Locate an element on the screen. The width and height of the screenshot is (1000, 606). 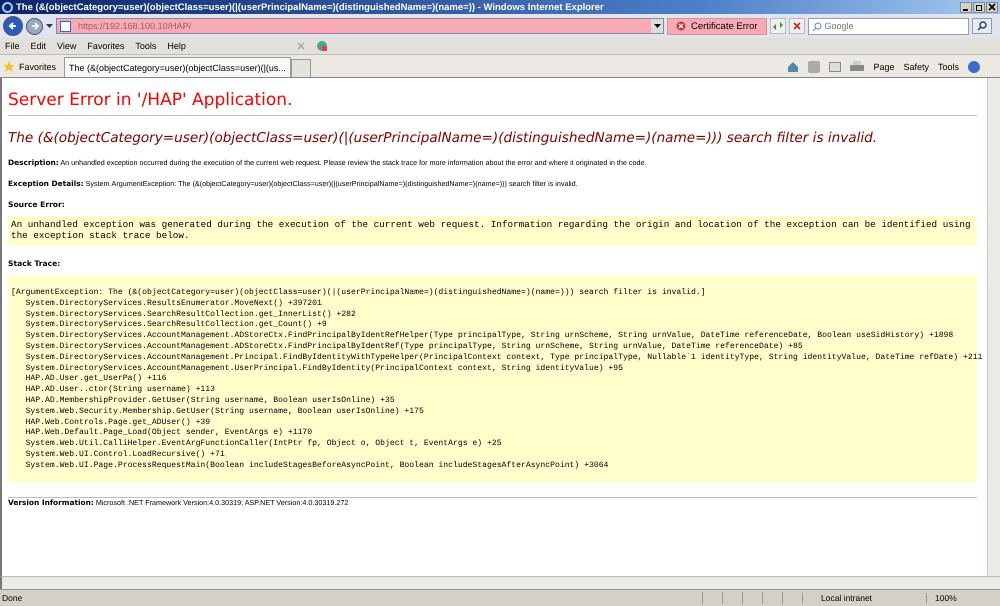
refresh-icon is located at coordinates (778, 26).